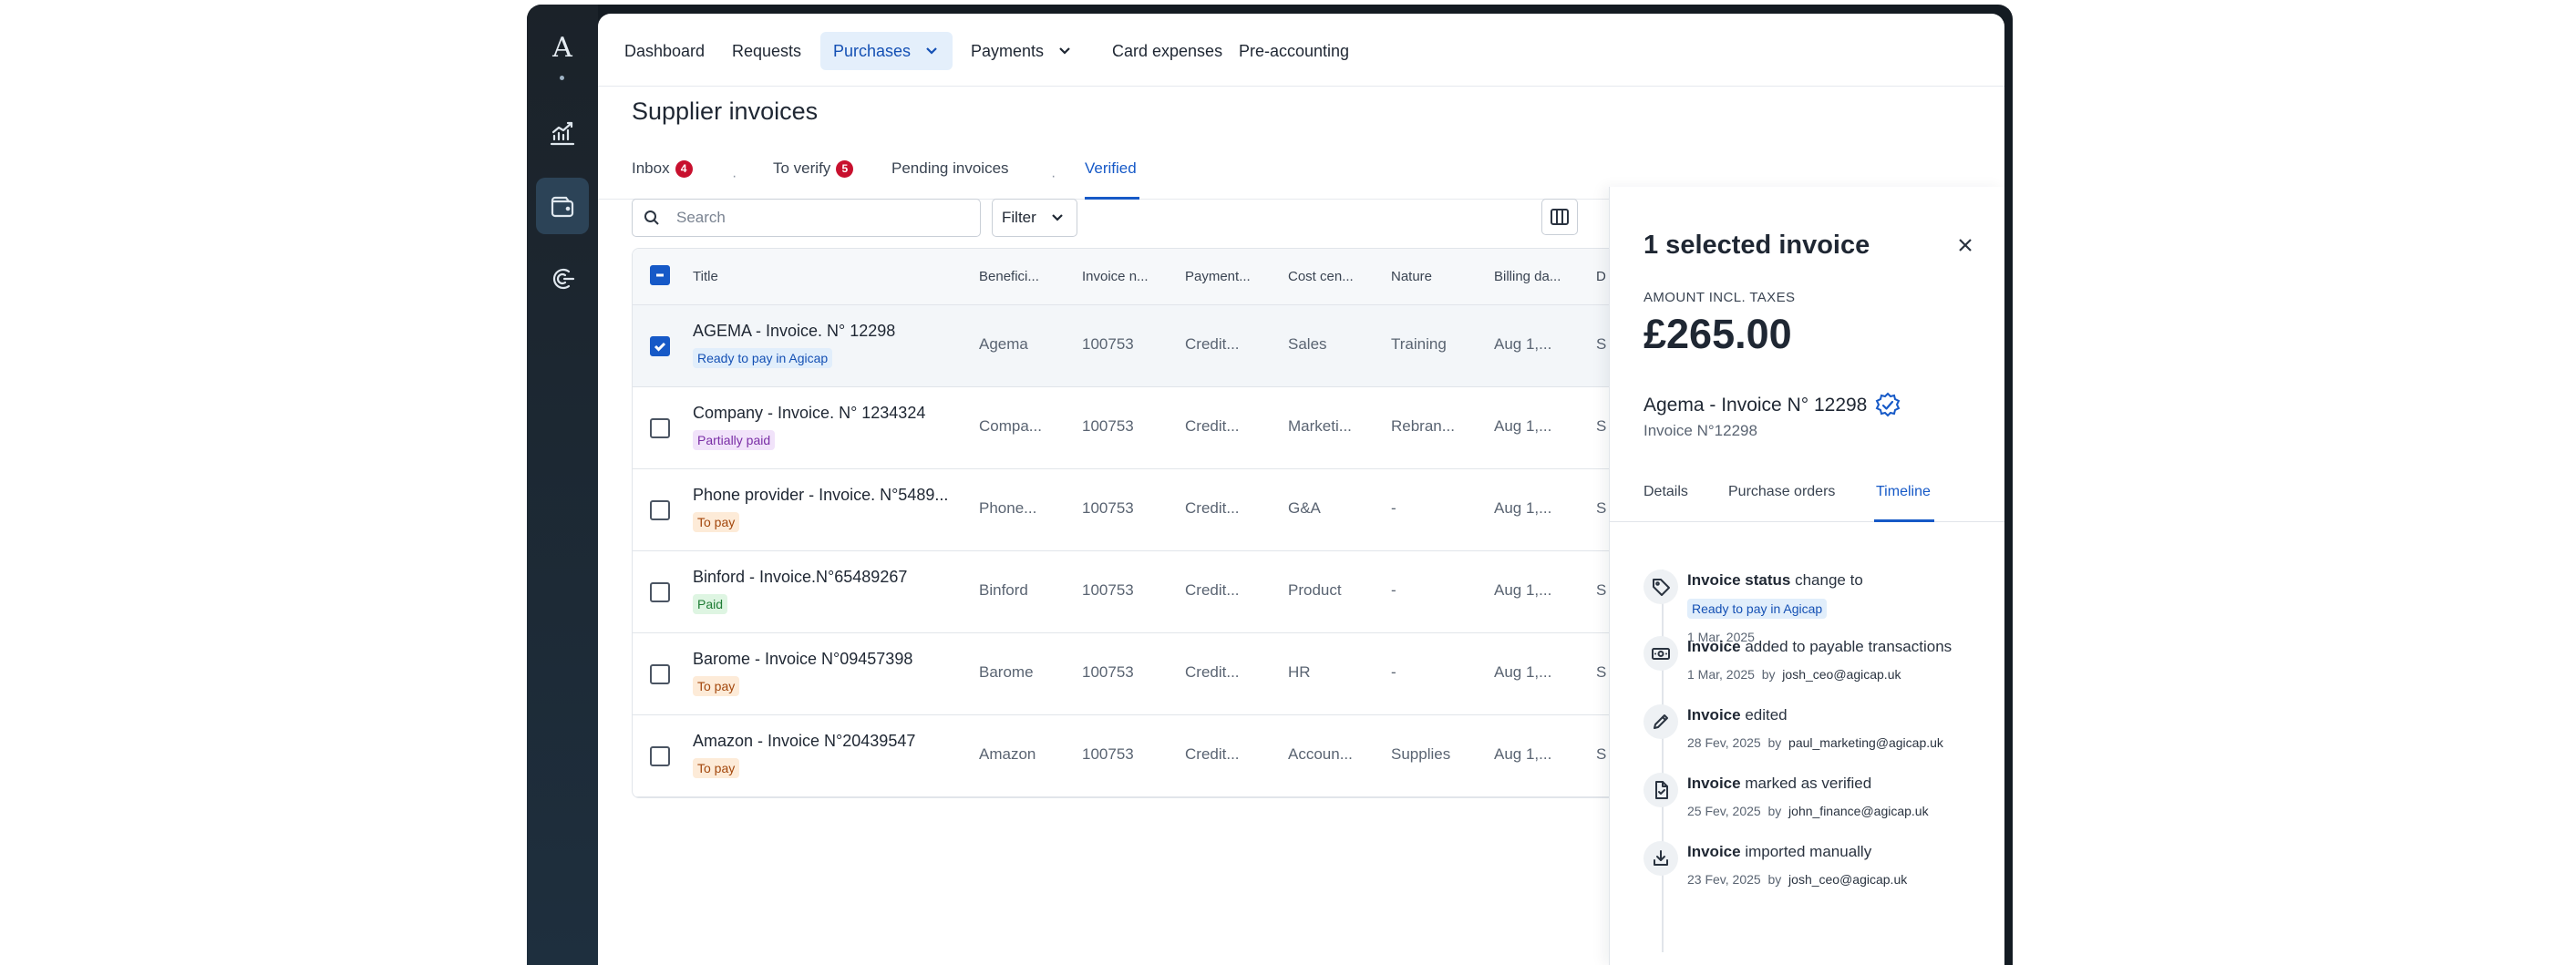 This screenshot has width=2576, height=965. I want to click on cell-nature: Training, so click(1419, 344).